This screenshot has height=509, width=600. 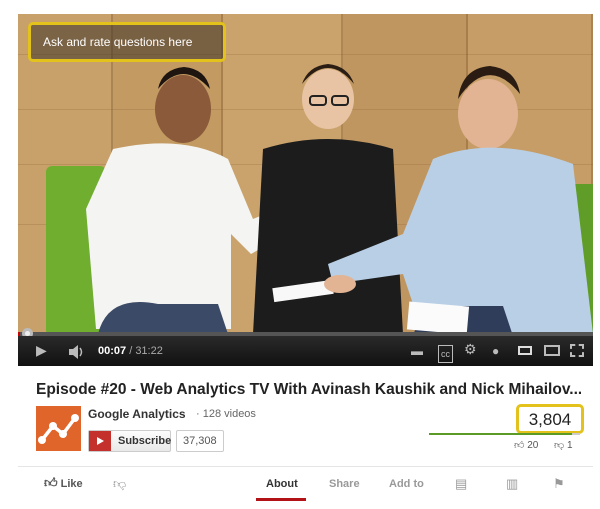 I want to click on tab-about: About, so click(x=282, y=484).